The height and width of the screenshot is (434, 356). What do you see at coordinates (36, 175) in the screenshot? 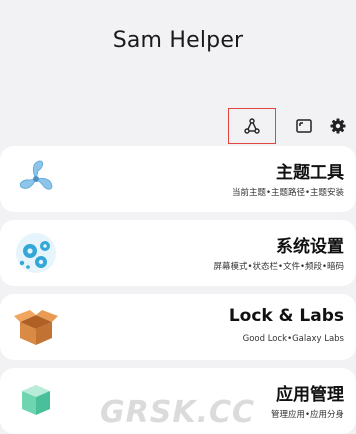
I see `fan-icon` at bounding box center [36, 175].